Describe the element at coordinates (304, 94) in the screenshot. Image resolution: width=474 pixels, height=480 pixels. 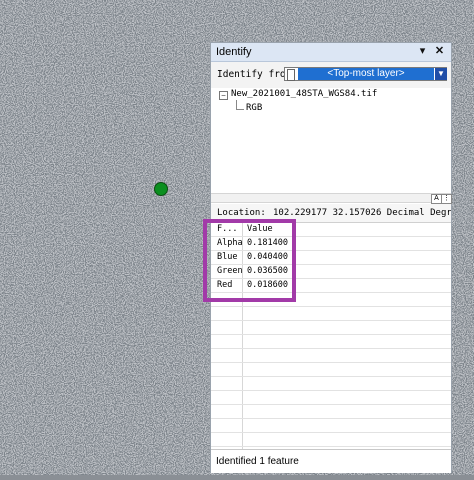
I see `tree-root-layer: New_2021001_48STA_WGS84.tif` at that location.